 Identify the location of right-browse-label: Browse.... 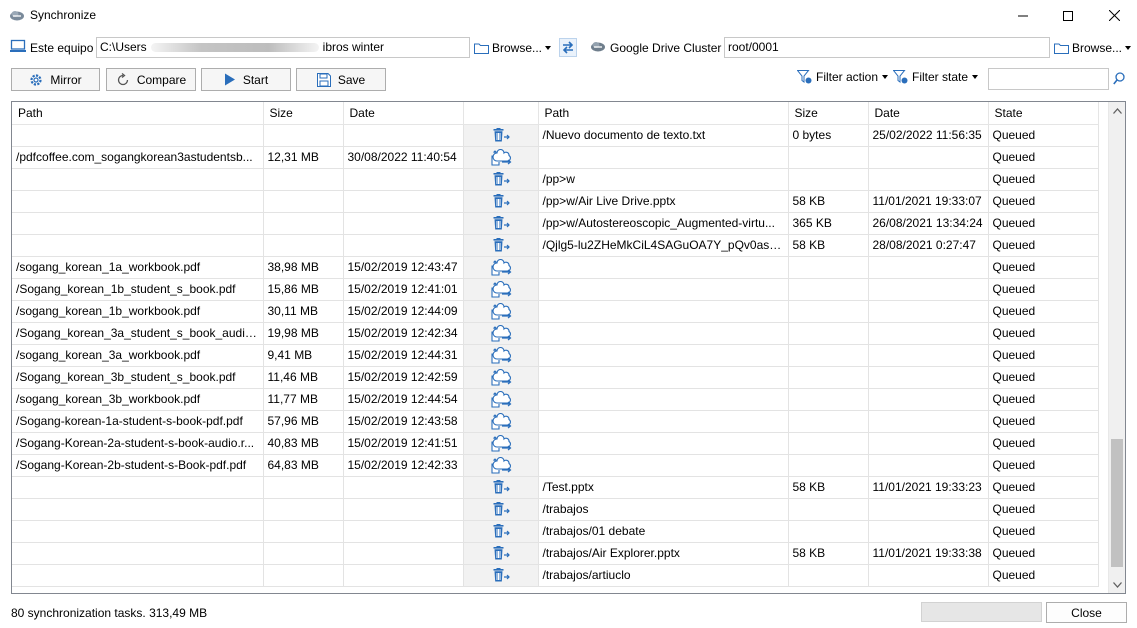
(1097, 47).